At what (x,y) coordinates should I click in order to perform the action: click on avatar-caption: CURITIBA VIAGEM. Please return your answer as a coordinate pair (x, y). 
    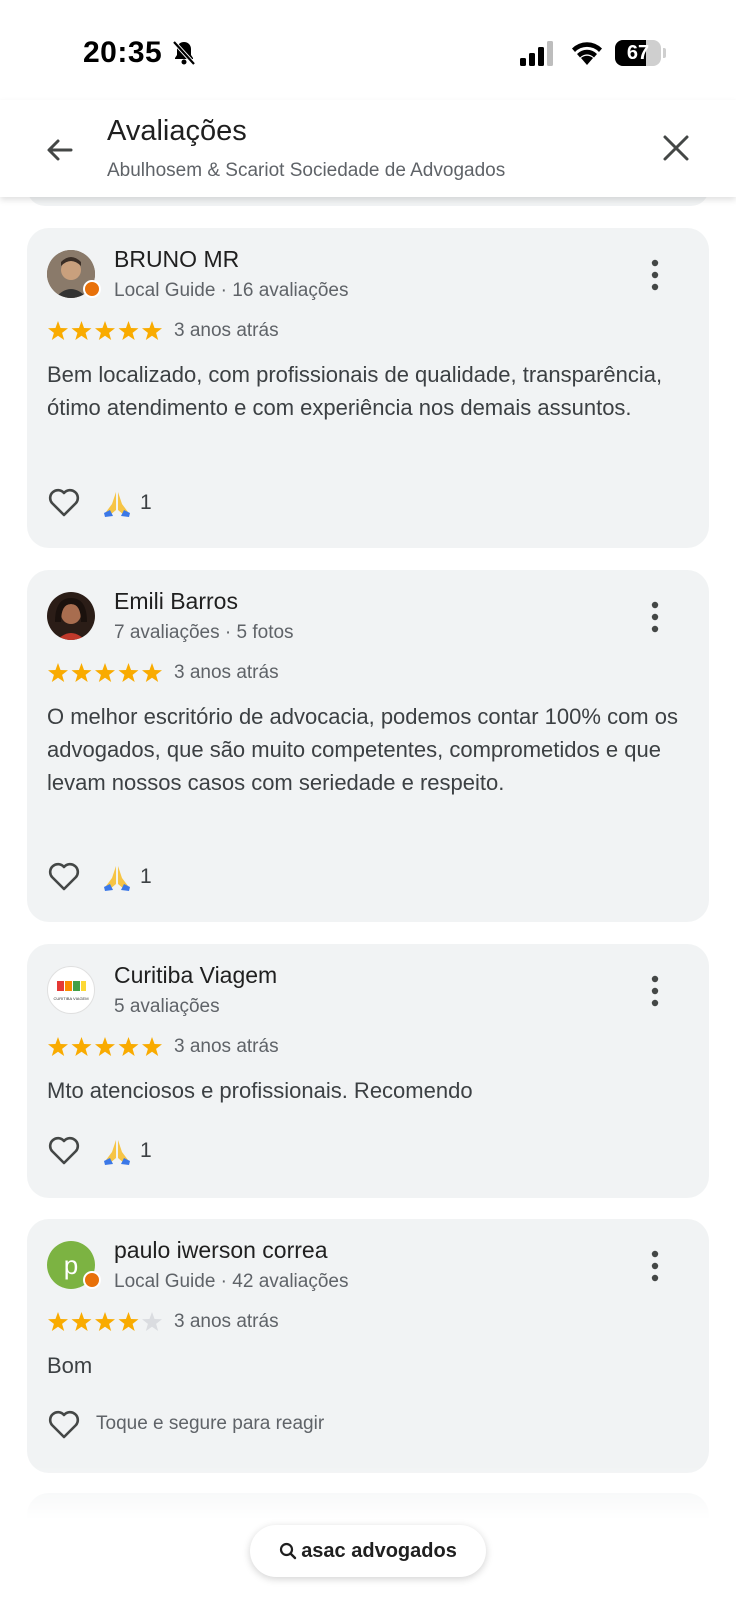
    Looking at the image, I should click on (71, 998).